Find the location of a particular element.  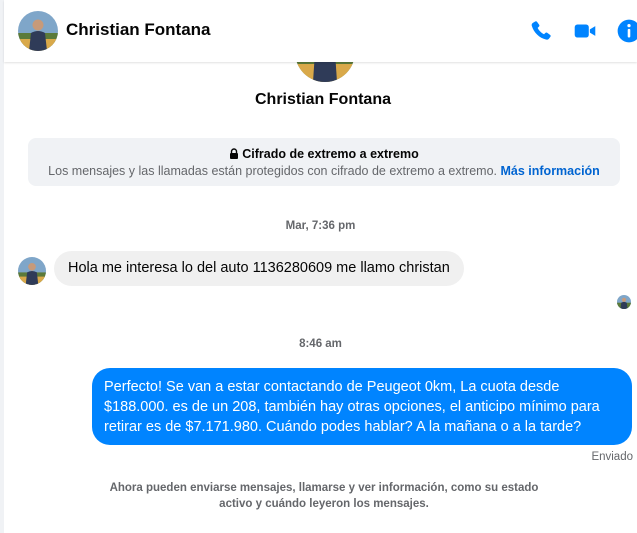

contact-avatar is located at coordinates (38, 31).